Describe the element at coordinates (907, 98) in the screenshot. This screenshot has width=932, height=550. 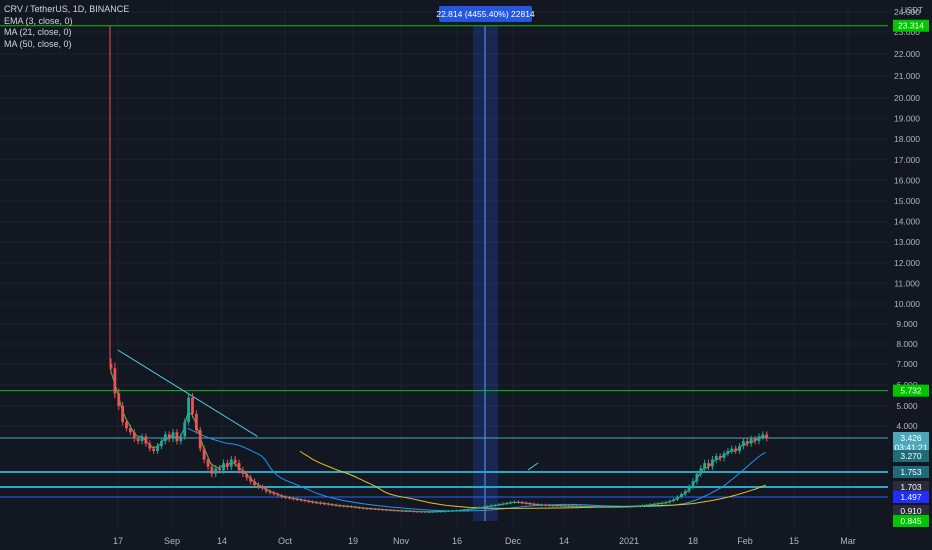
I see `y-tick-label: 20.000` at that location.